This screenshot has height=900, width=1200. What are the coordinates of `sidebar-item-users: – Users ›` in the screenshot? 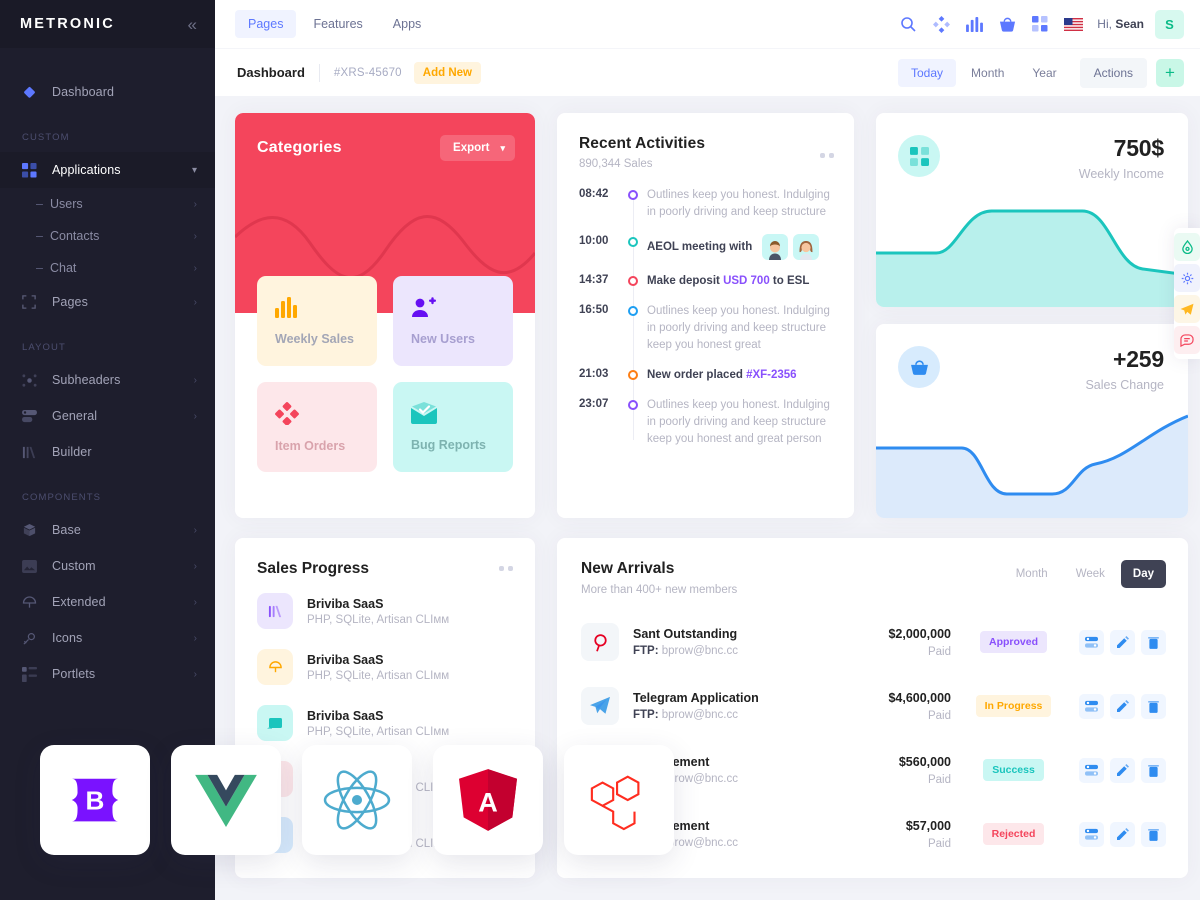 It's located at (107, 204).